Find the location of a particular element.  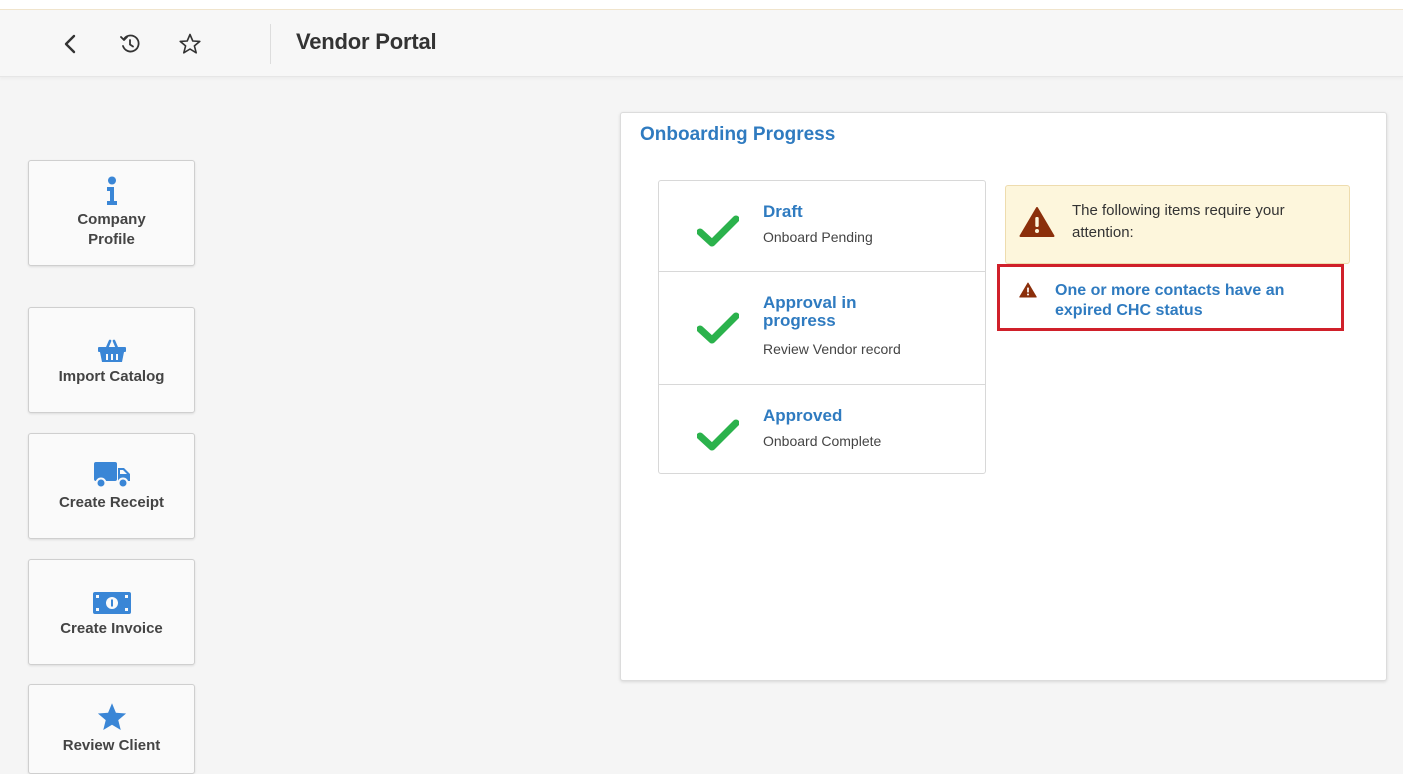

step-title: Approval in progress is located at coordinates (810, 311).